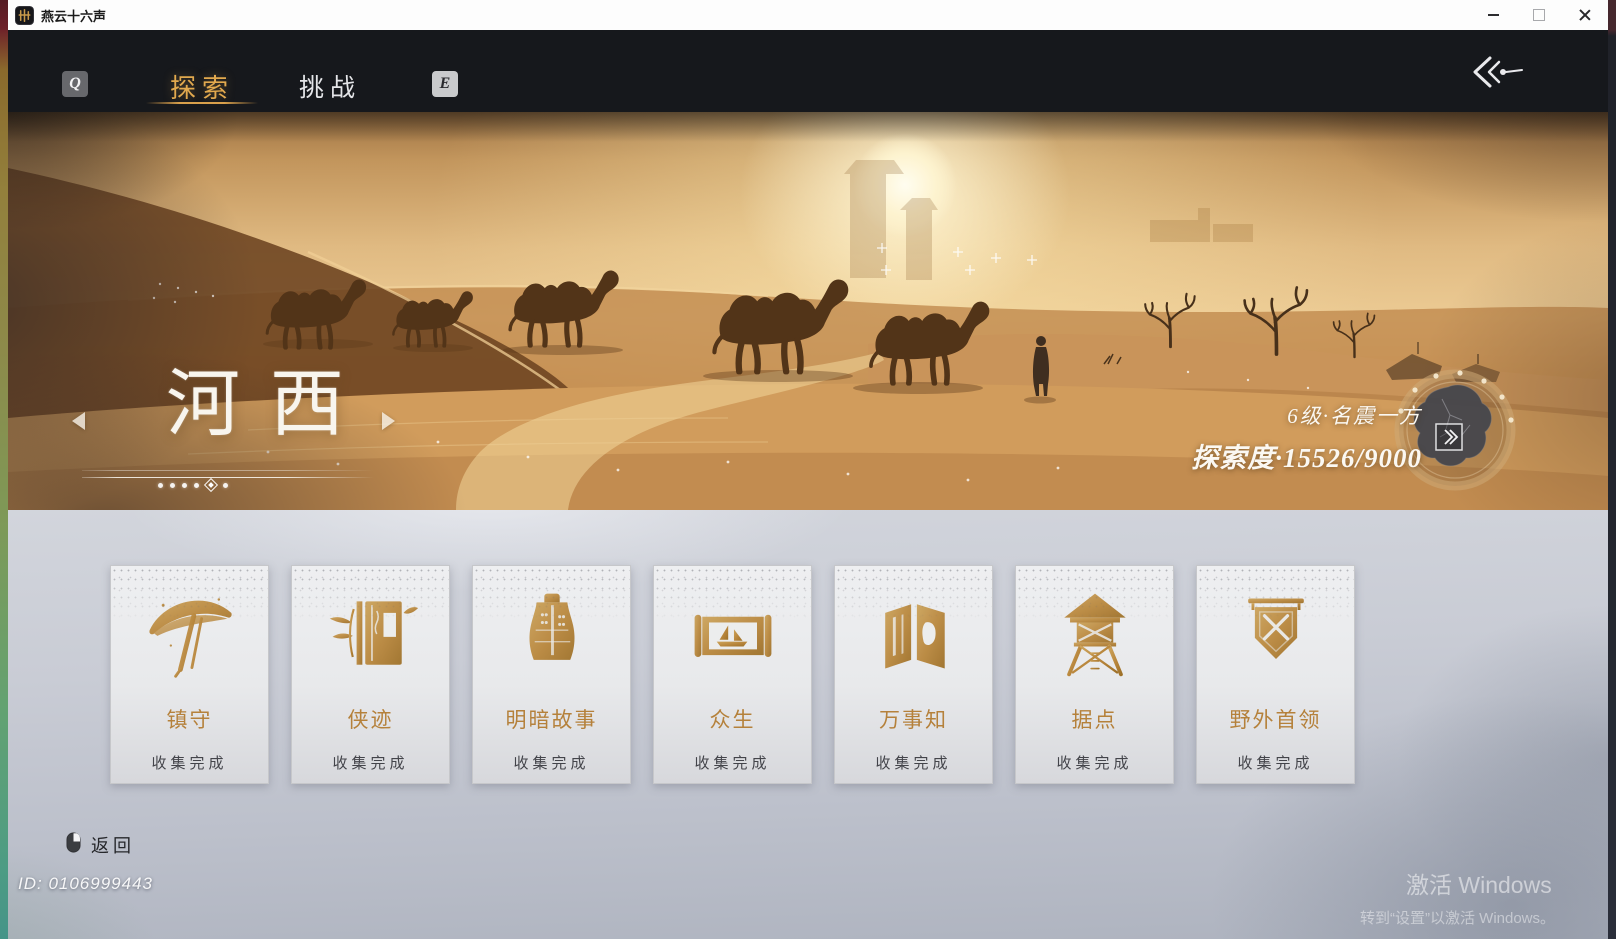 The image size is (1616, 939). I want to click on exploration-value: 15526/9000, so click(1352, 458).